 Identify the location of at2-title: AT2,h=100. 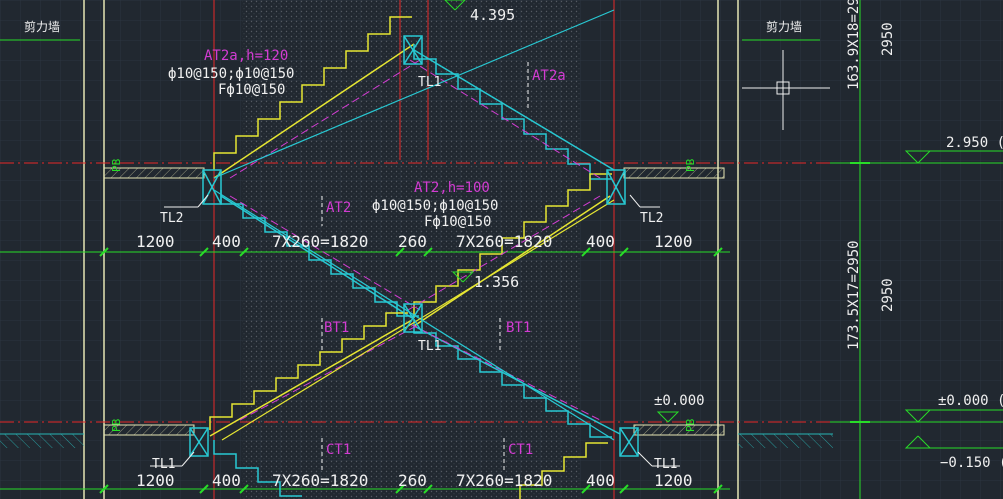
(452, 188).